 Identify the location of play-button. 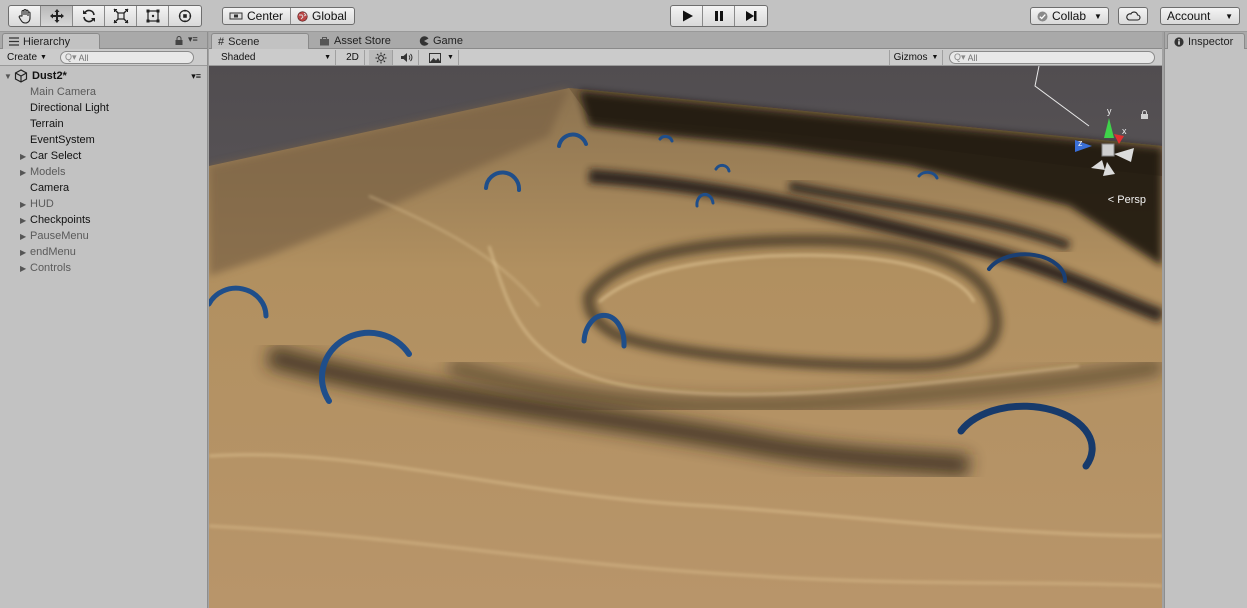
(687, 16).